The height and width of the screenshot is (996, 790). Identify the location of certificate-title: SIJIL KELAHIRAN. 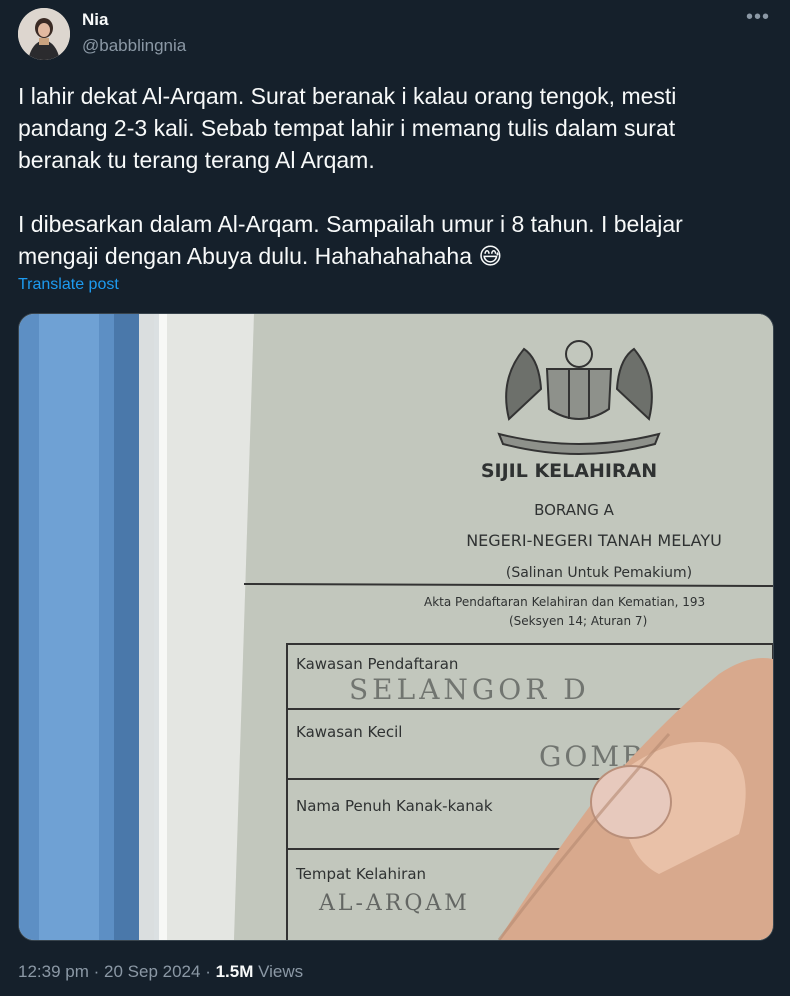
(569, 471).